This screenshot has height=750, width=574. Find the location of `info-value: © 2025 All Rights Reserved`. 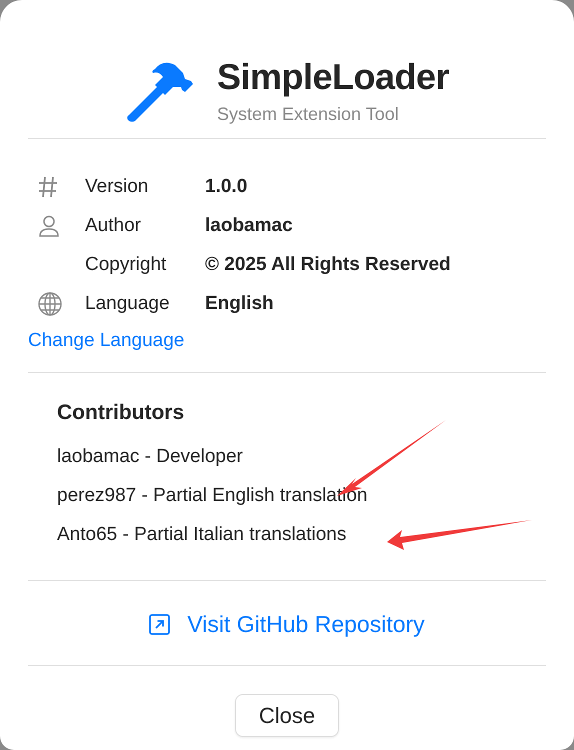

info-value: © 2025 All Rights Reserved is located at coordinates (328, 265).